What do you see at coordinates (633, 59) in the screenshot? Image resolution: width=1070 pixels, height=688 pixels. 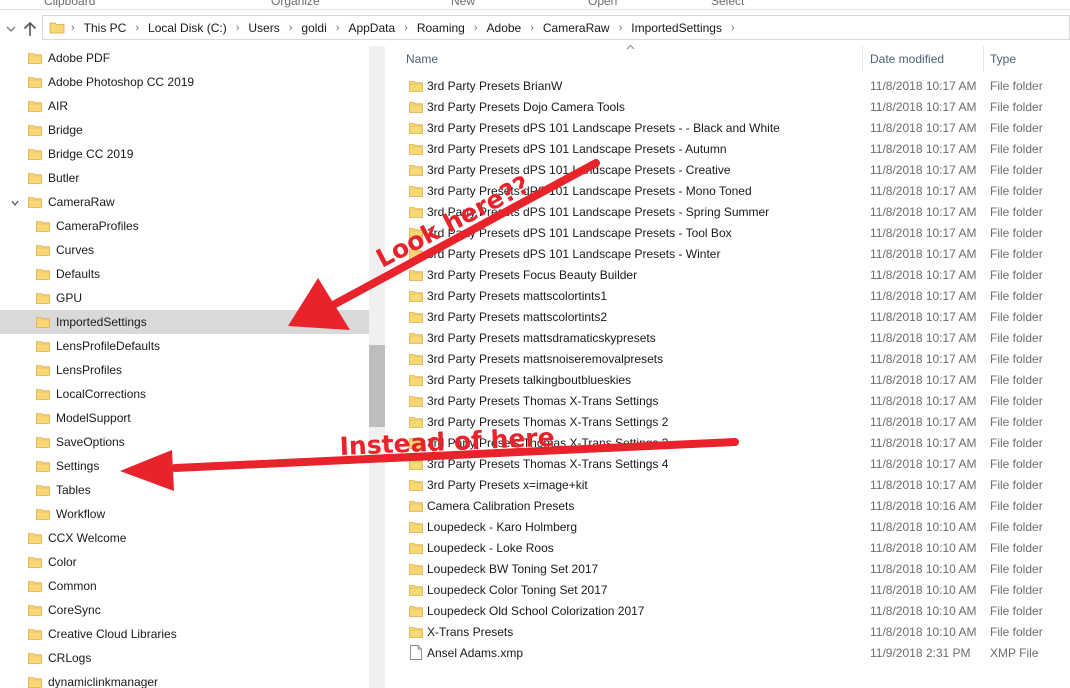 I see `column-header-name: Name` at bounding box center [633, 59].